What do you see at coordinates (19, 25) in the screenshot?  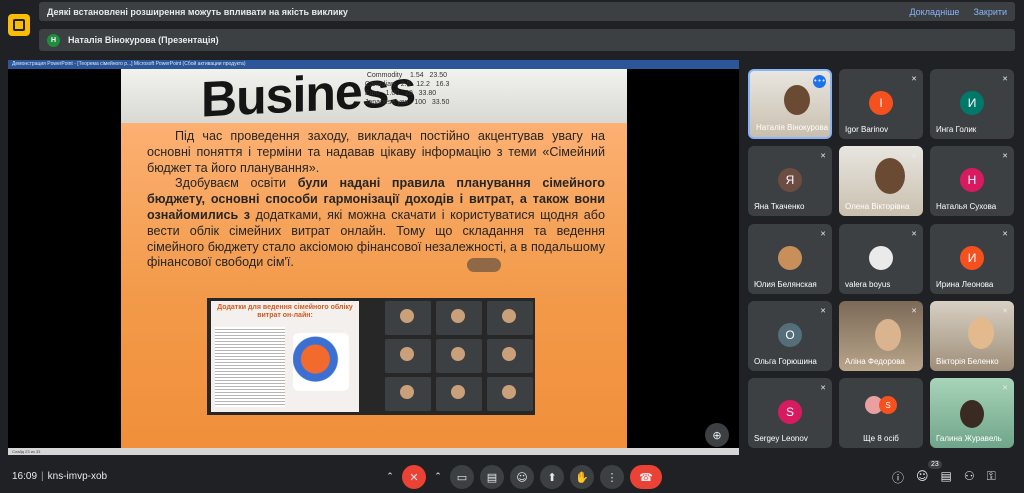 I see `meet-logo-icon` at bounding box center [19, 25].